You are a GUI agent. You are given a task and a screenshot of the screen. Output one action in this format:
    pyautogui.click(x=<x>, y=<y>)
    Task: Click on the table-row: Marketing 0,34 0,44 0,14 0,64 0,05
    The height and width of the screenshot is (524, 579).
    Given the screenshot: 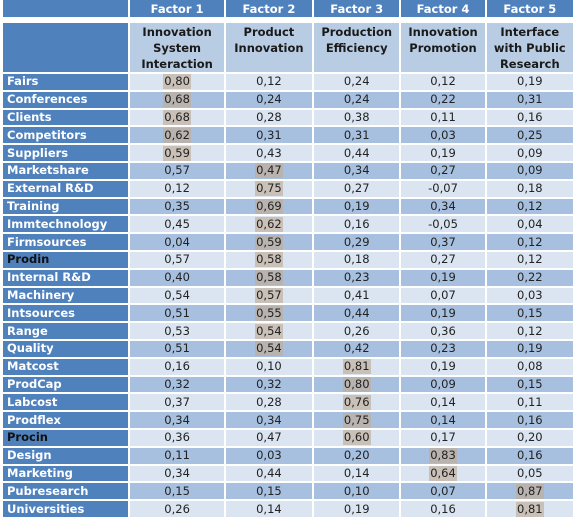 What is the action you would take?
    pyautogui.click(x=288, y=473)
    